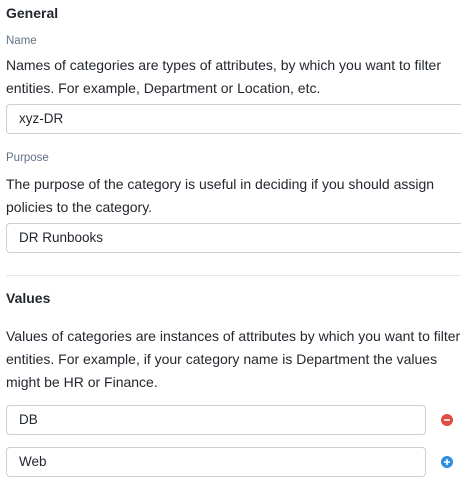  What do you see at coordinates (447, 420) in the screenshot?
I see `remove-icon` at bounding box center [447, 420].